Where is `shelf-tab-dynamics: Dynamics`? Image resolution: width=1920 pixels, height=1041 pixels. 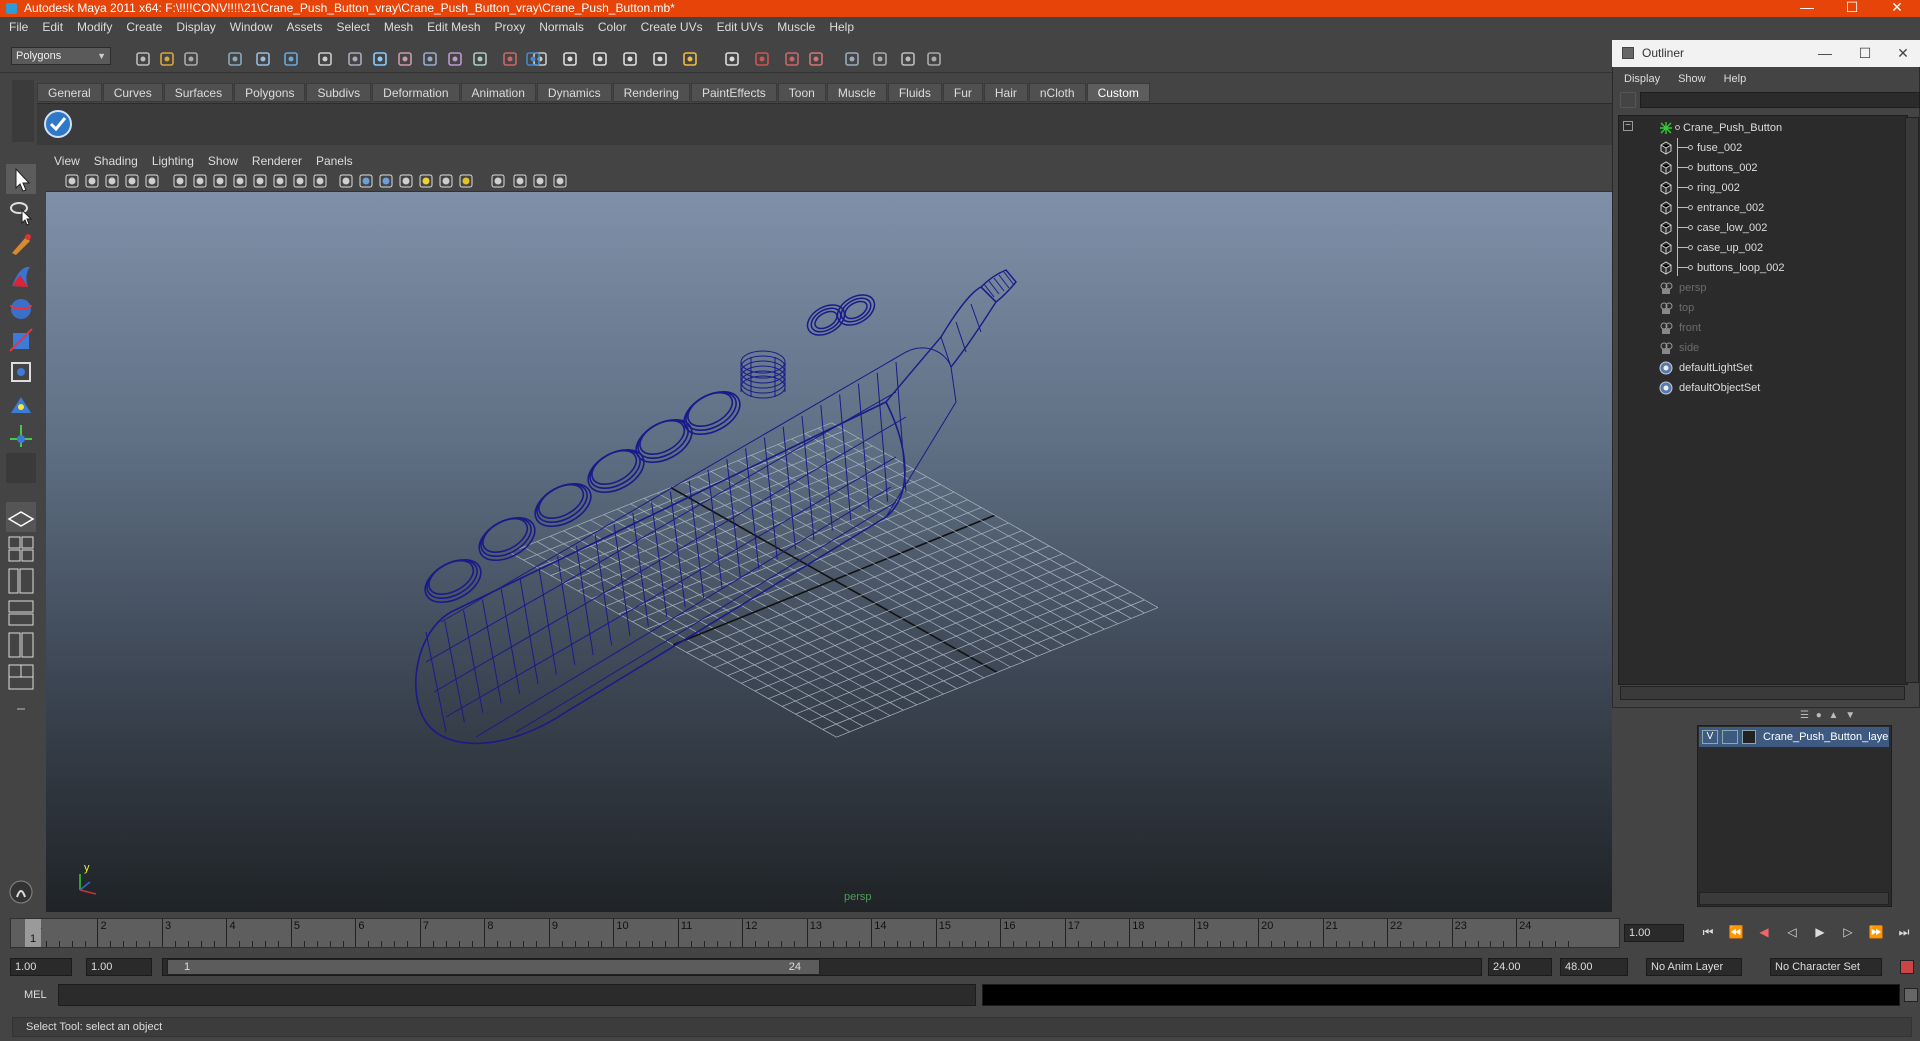
shelf-tab-dynamics: Dynamics is located at coordinates (574, 92).